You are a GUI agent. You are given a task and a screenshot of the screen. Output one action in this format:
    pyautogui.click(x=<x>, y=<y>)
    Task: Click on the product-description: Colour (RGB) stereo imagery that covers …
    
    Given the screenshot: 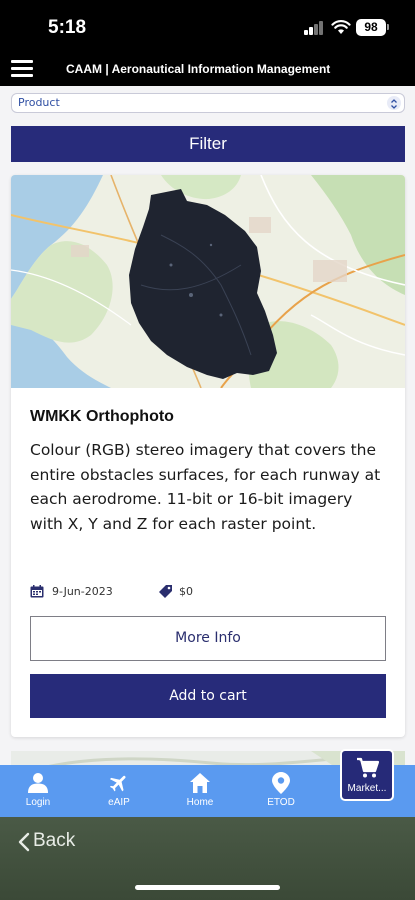 What is the action you would take?
    pyautogui.click(x=205, y=487)
    